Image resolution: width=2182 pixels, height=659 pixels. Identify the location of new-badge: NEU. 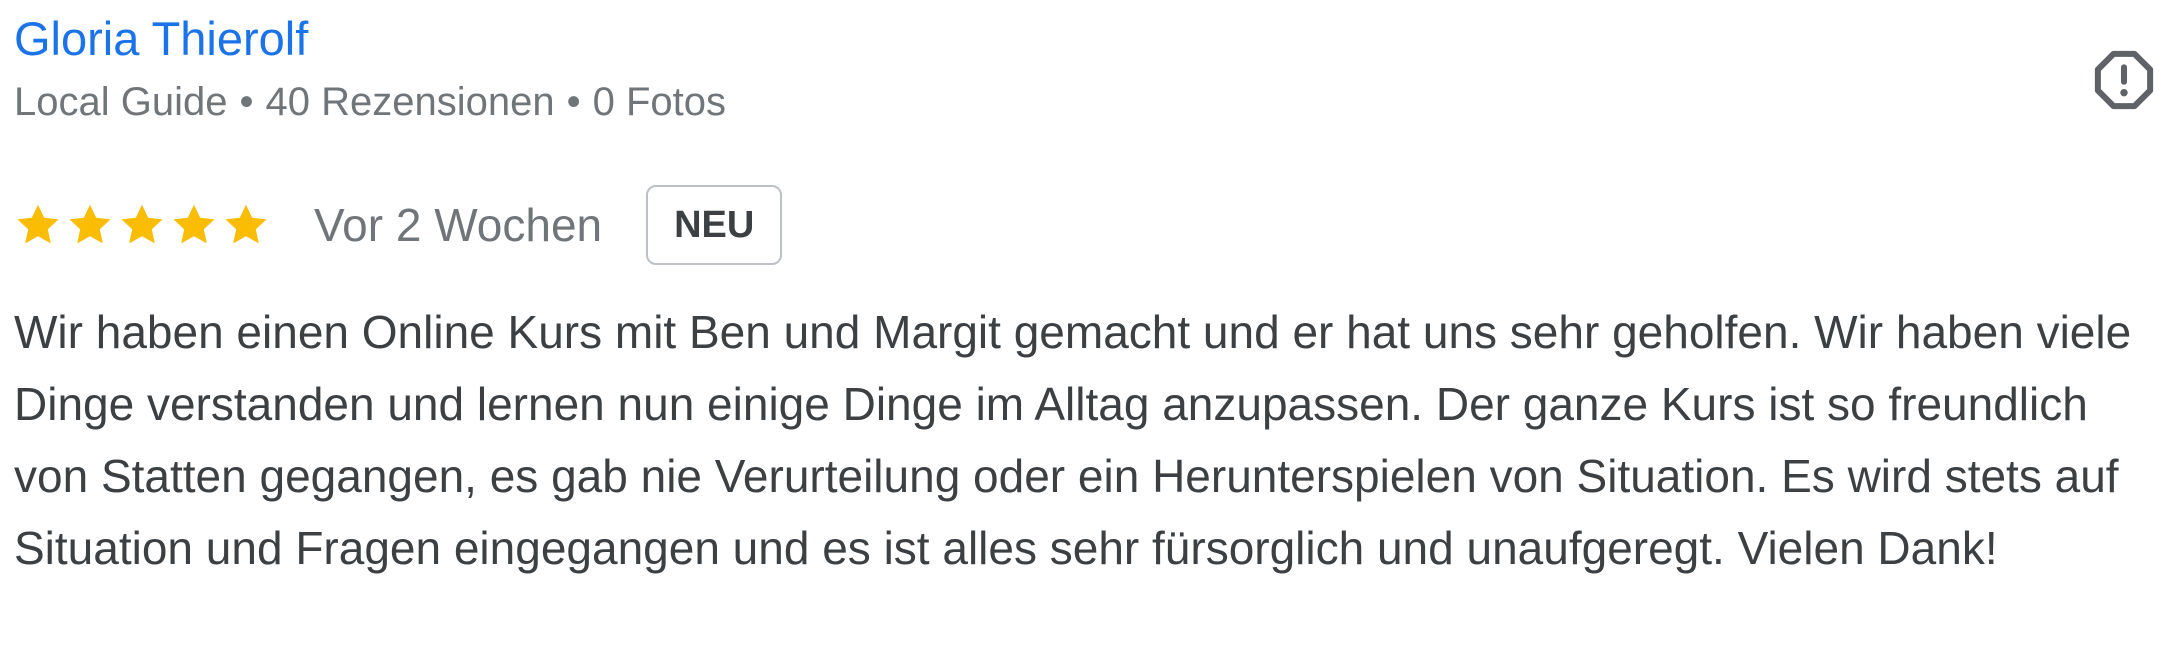
(714, 225).